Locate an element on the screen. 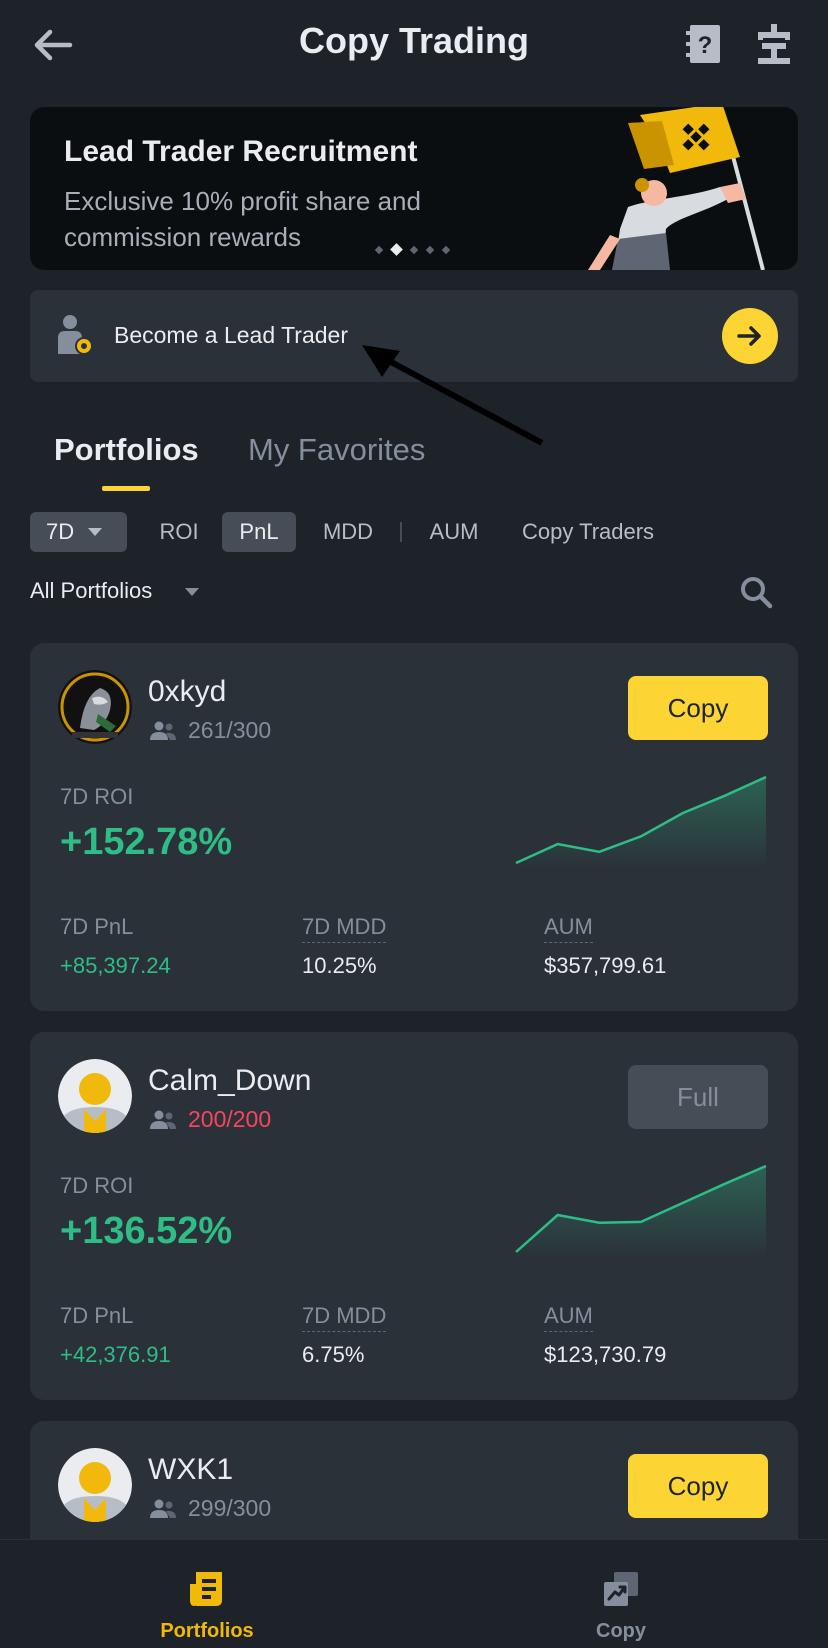 This screenshot has width=828, height=1648. mdd-value: 6.75% is located at coordinates (333, 1354).